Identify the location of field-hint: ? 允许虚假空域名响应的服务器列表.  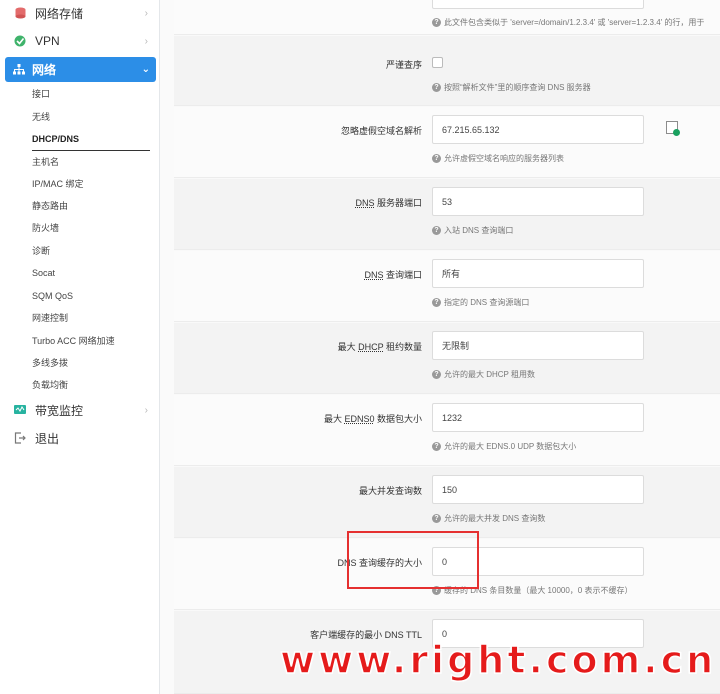
(498, 158).